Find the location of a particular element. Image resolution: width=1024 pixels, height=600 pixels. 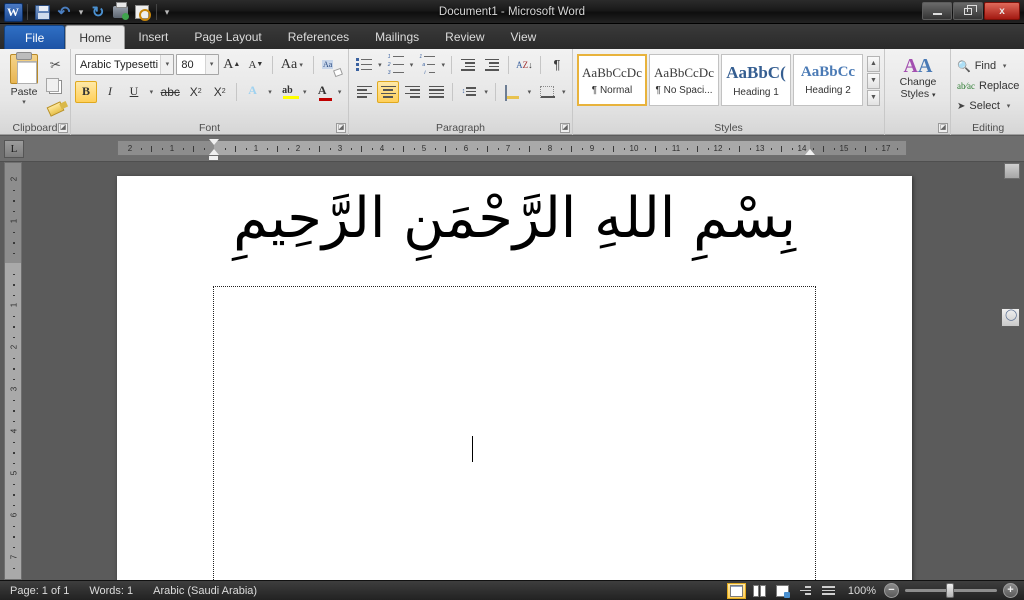

borders-dropdown-icon: ▾ is located at coordinates (564, 92).